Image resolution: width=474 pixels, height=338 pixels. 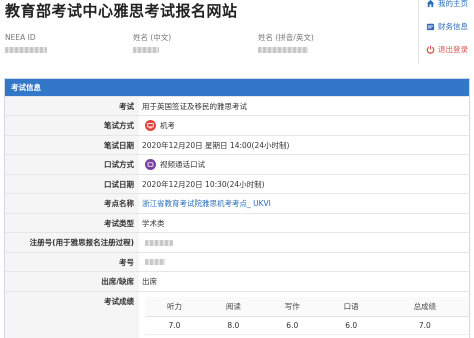 What do you see at coordinates (453, 26) in the screenshot?
I see `menu-item-finance-label: 财务信息` at bounding box center [453, 26].